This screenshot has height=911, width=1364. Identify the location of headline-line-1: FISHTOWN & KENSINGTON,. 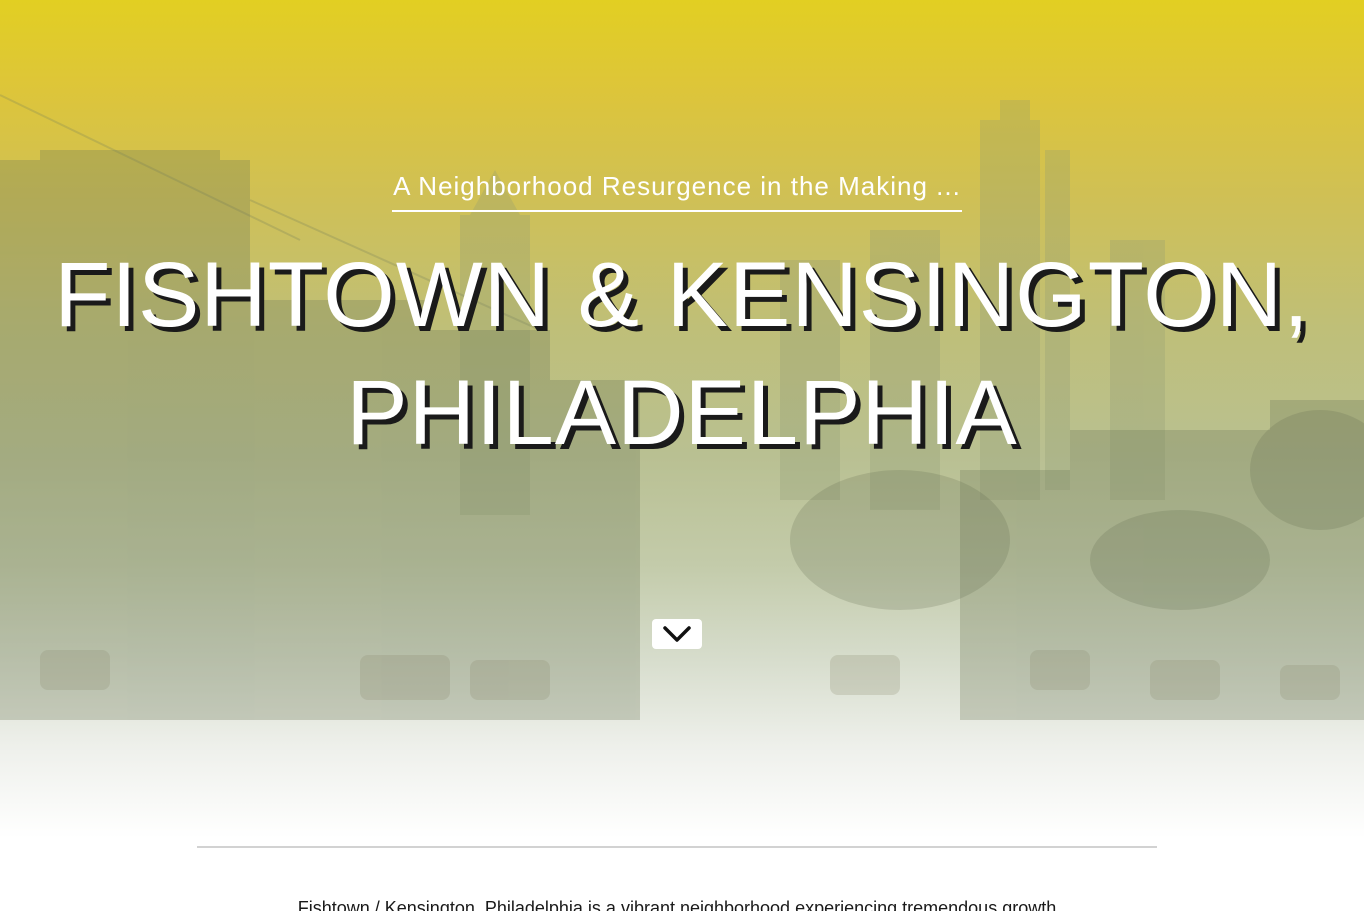
(682, 295).